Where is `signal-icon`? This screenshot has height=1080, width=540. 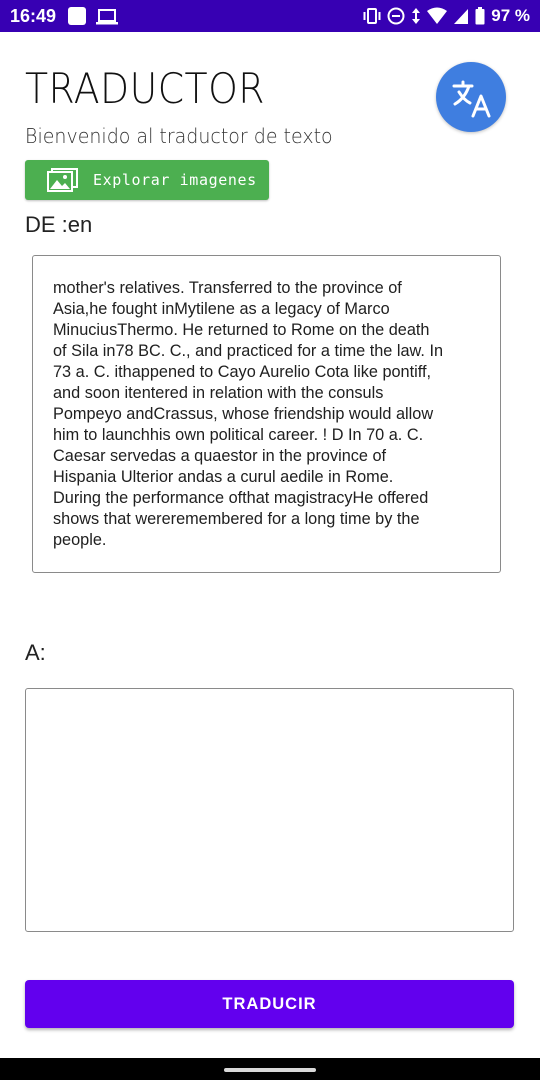
signal-icon is located at coordinates (461, 16).